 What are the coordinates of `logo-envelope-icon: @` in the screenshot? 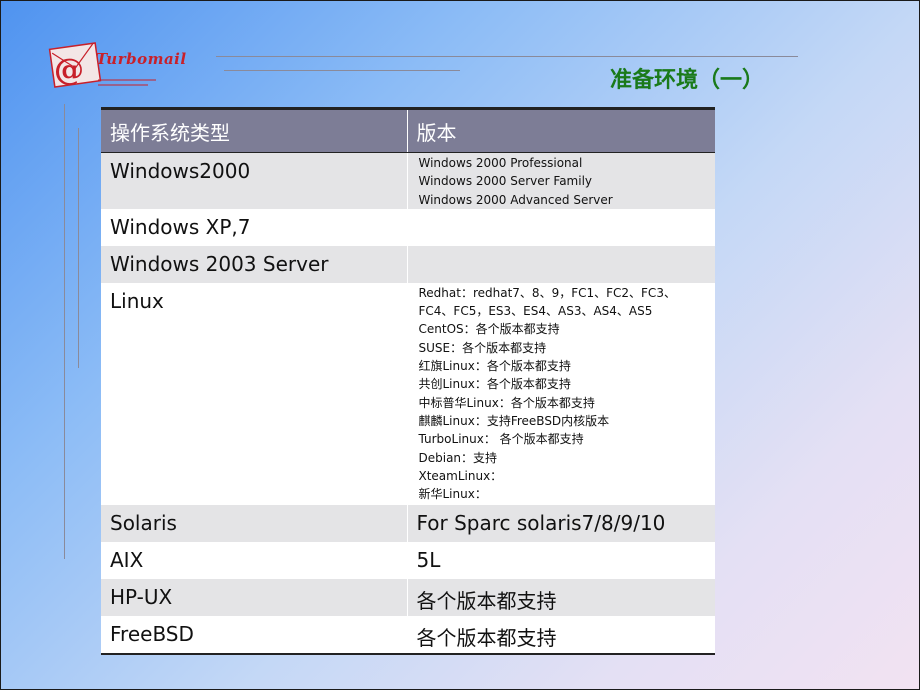 It's located at (102, 65).